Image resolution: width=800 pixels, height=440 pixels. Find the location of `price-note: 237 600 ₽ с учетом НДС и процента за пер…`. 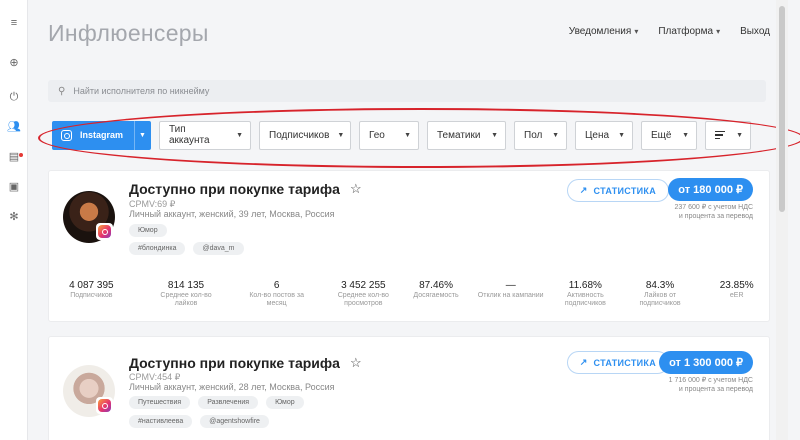

price-note: 237 600 ₽ с учетом НДС и процента за пер… is located at coordinates (693, 213).